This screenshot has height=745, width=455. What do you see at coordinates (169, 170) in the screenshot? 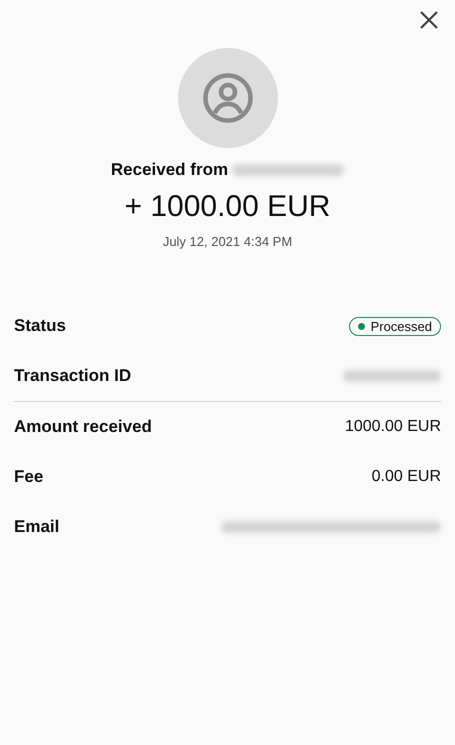
I see `received-from-label: Received from` at bounding box center [169, 170].